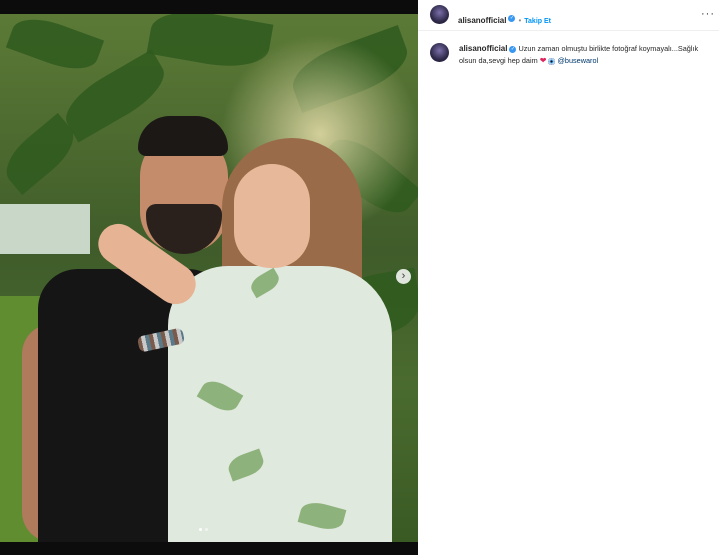 Image resolution: width=719 pixels, height=555 pixels. What do you see at coordinates (578, 60) in the screenshot?
I see `mention-link: @busewarol` at bounding box center [578, 60].